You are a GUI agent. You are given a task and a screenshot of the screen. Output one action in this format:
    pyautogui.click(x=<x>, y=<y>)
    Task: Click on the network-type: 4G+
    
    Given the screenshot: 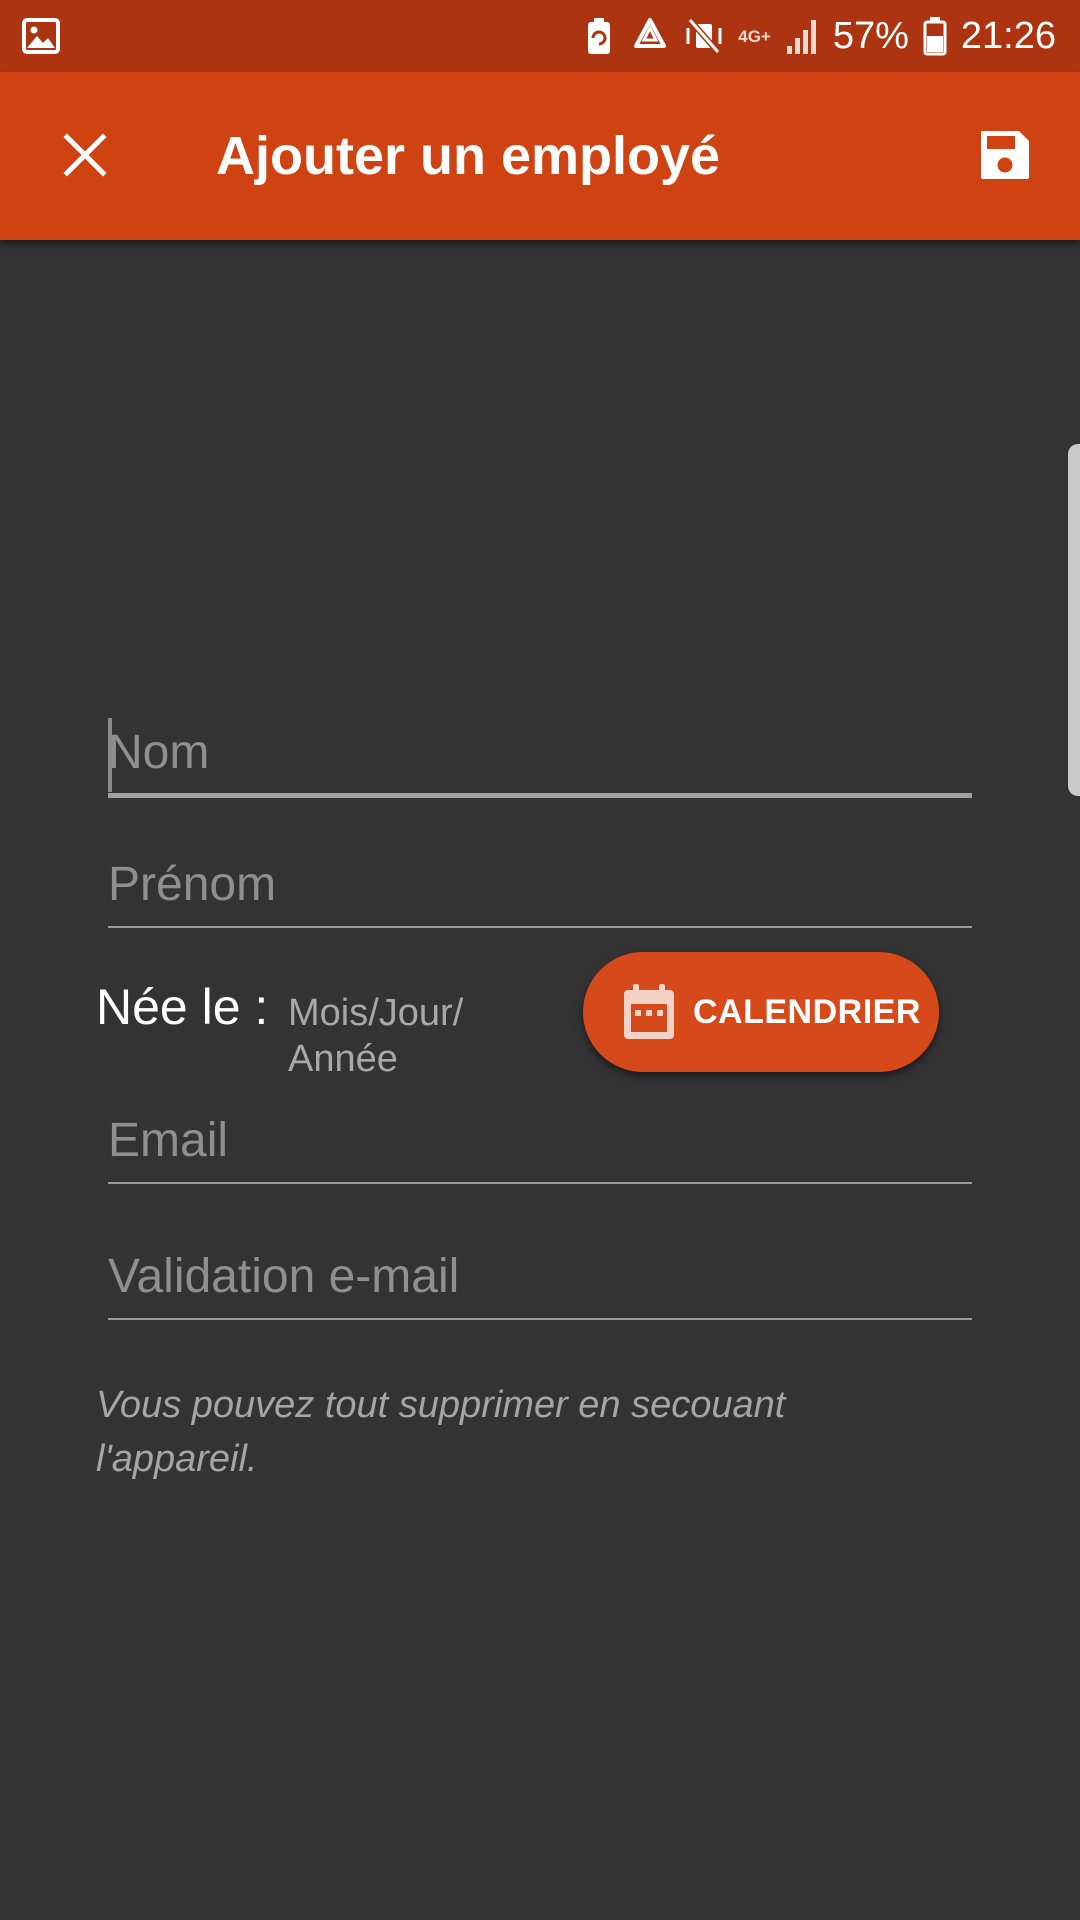 What is the action you would take?
    pyautogui.click(x=754, y=36)
    